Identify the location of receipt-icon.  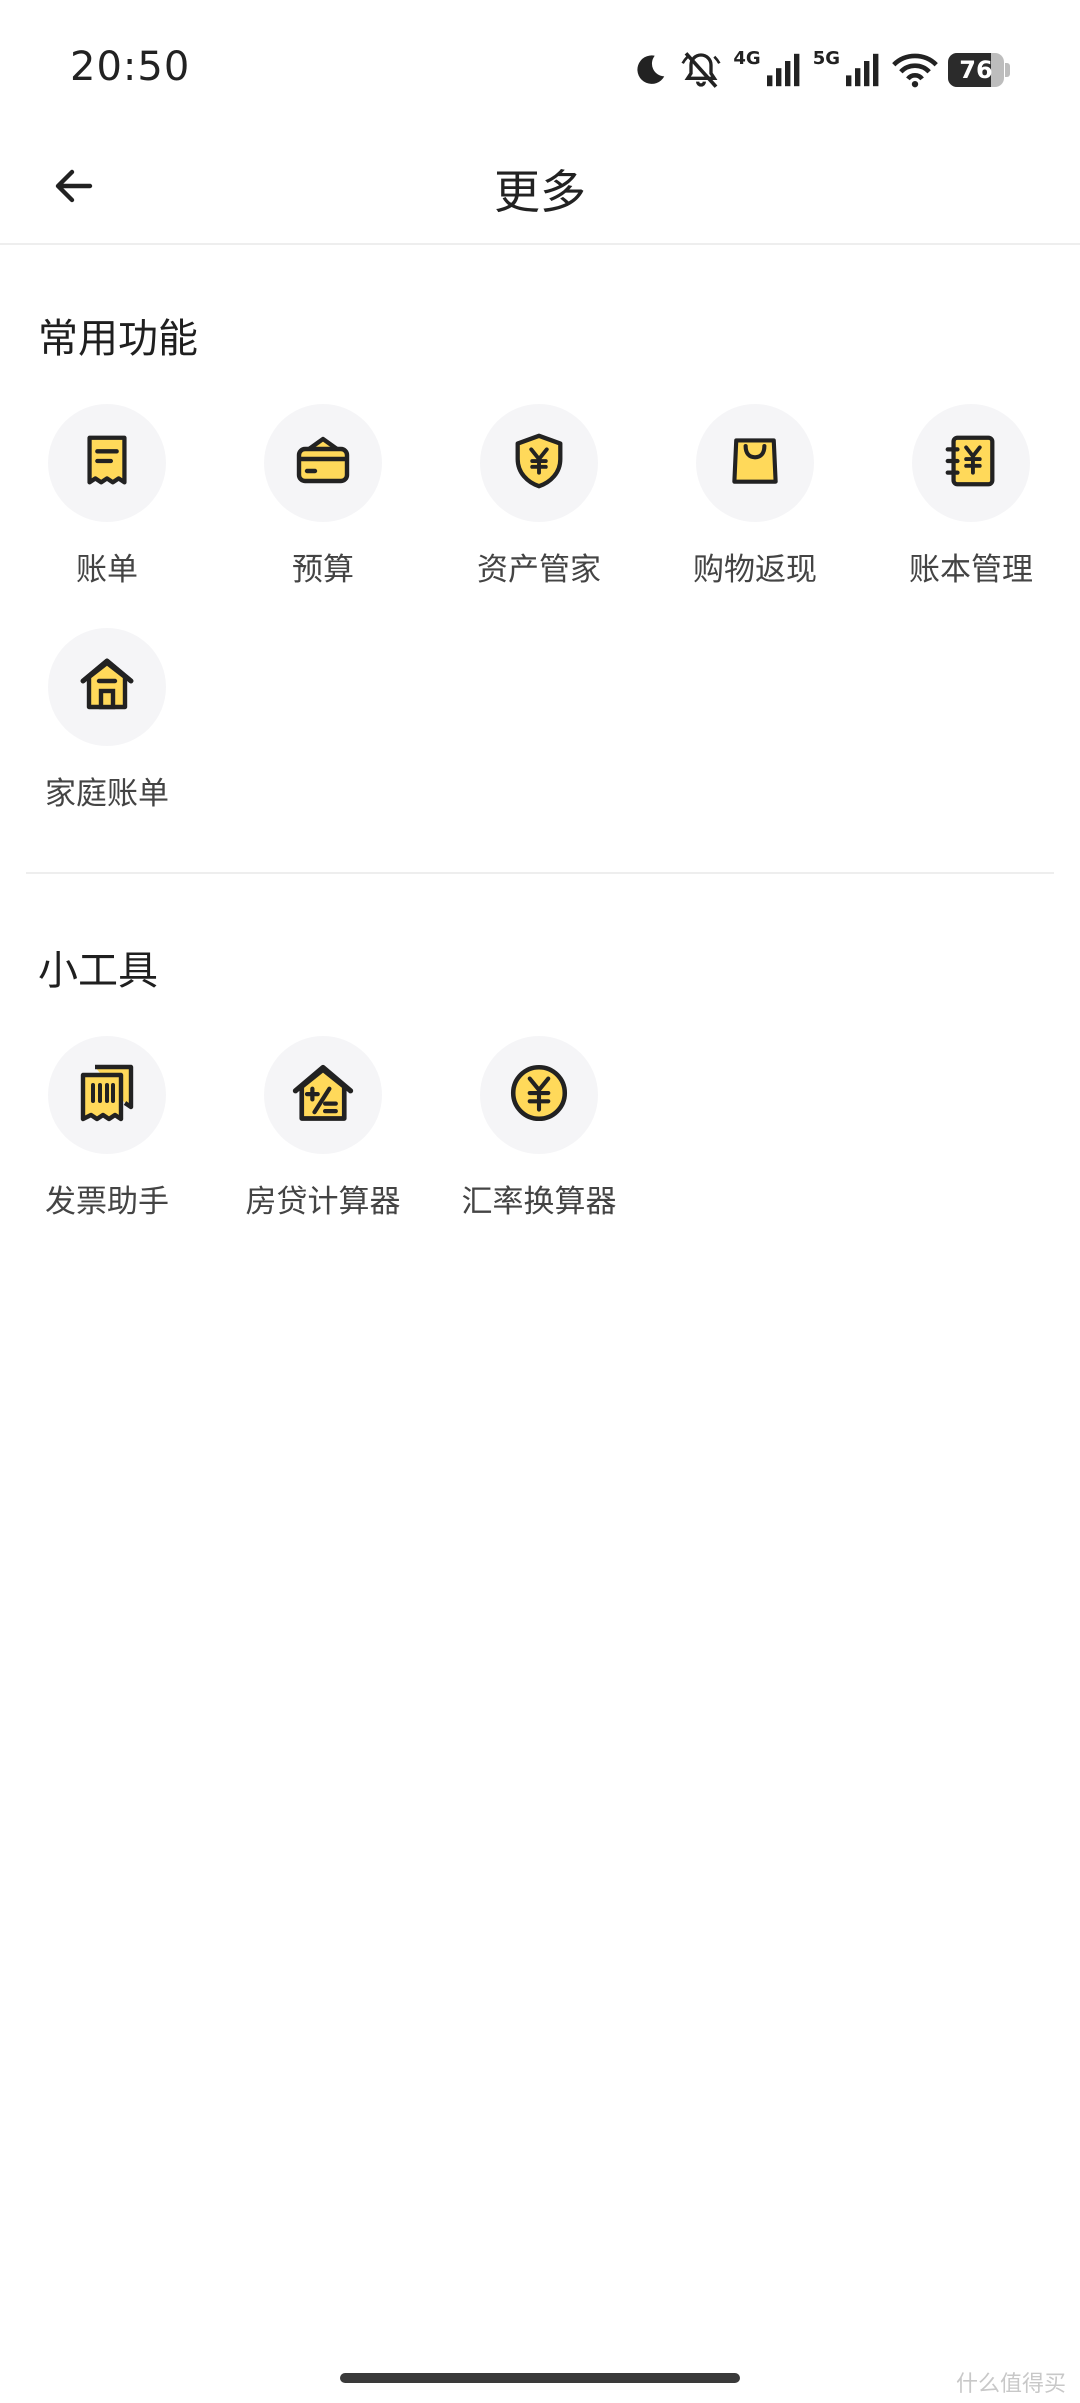
(107, 463).